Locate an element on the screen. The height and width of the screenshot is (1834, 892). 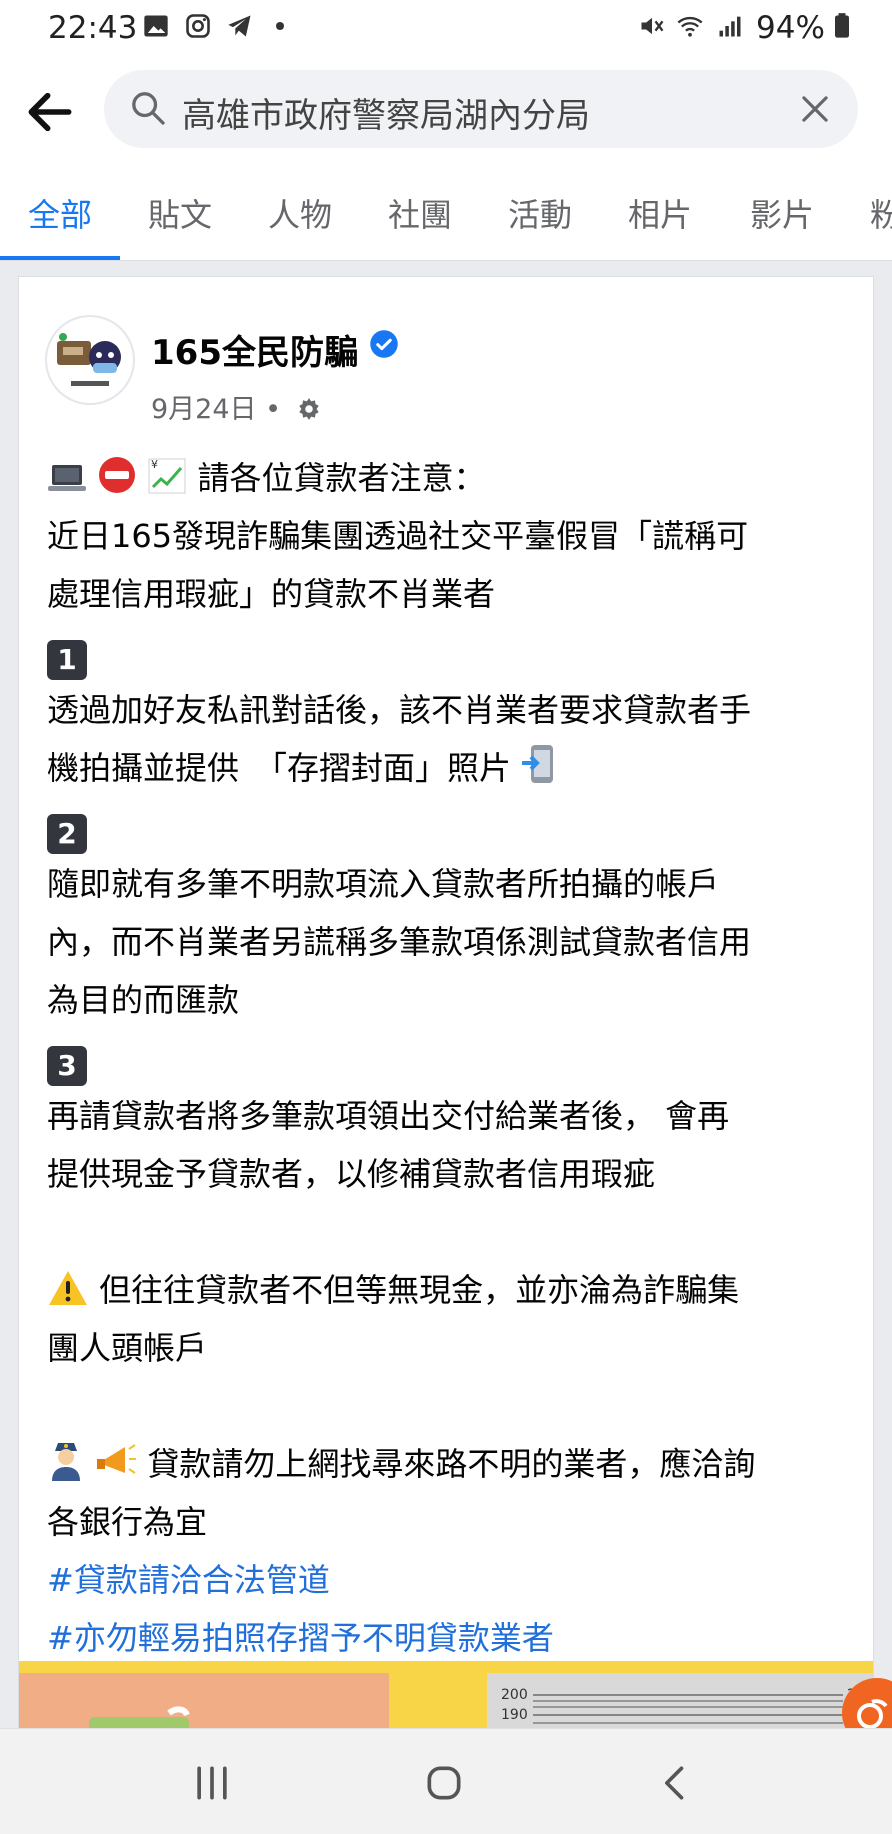
search-input: 高雄市政府警察局湖內分局 is located at coordinates (481, 109).